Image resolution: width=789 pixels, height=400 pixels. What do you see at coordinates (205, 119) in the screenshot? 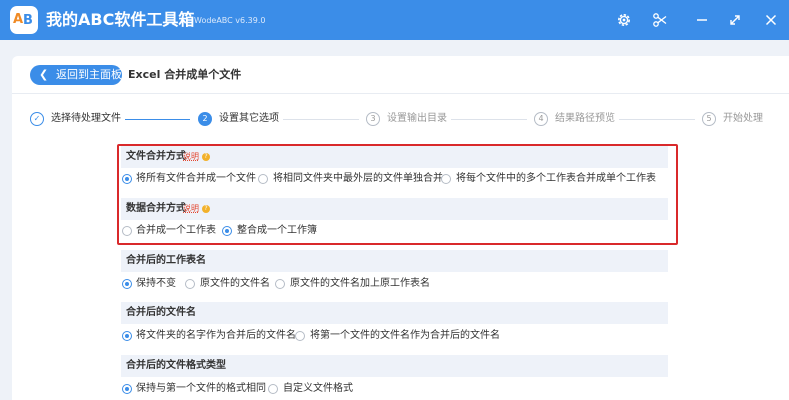
I see `step-2-number: 2` at bounding box center [205, 119].